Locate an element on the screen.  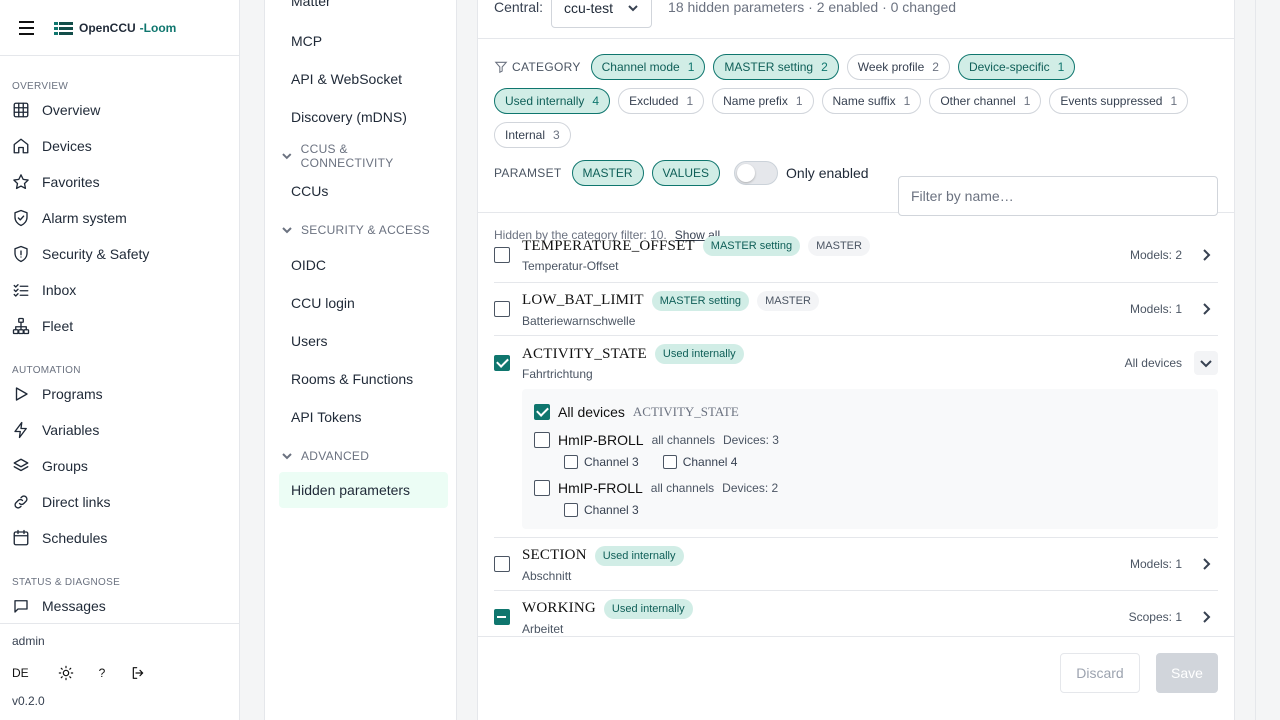
chip-device-specific: Device-specific 1 is located at coordinates (1016, 67).